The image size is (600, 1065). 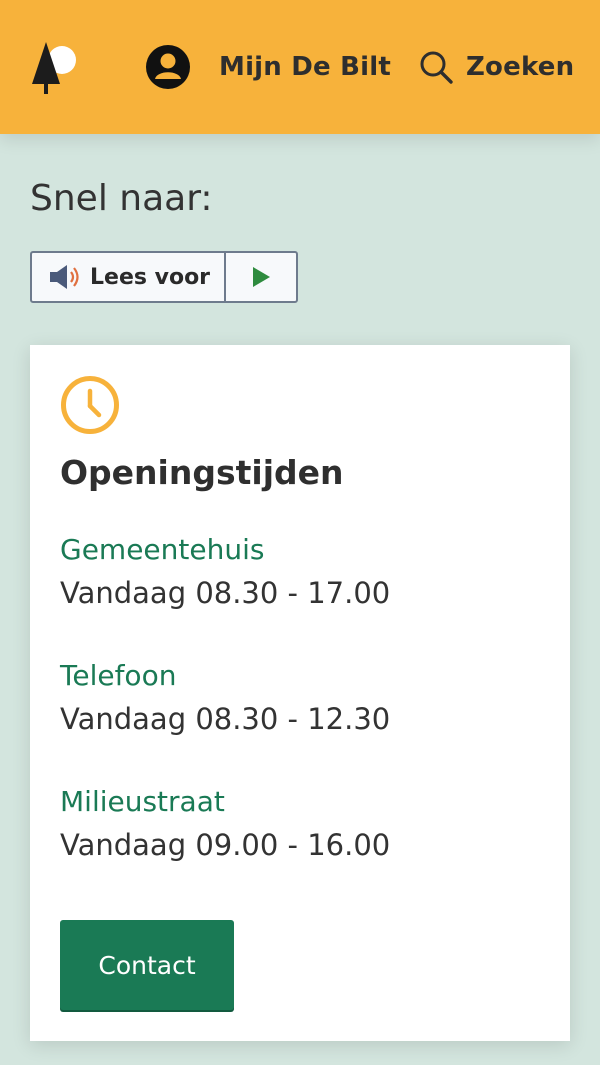 What do you see at coordinates (121, 198) in the screenshot?
I see `page-heading: Snel naar:` at bounding box center [121, 198].